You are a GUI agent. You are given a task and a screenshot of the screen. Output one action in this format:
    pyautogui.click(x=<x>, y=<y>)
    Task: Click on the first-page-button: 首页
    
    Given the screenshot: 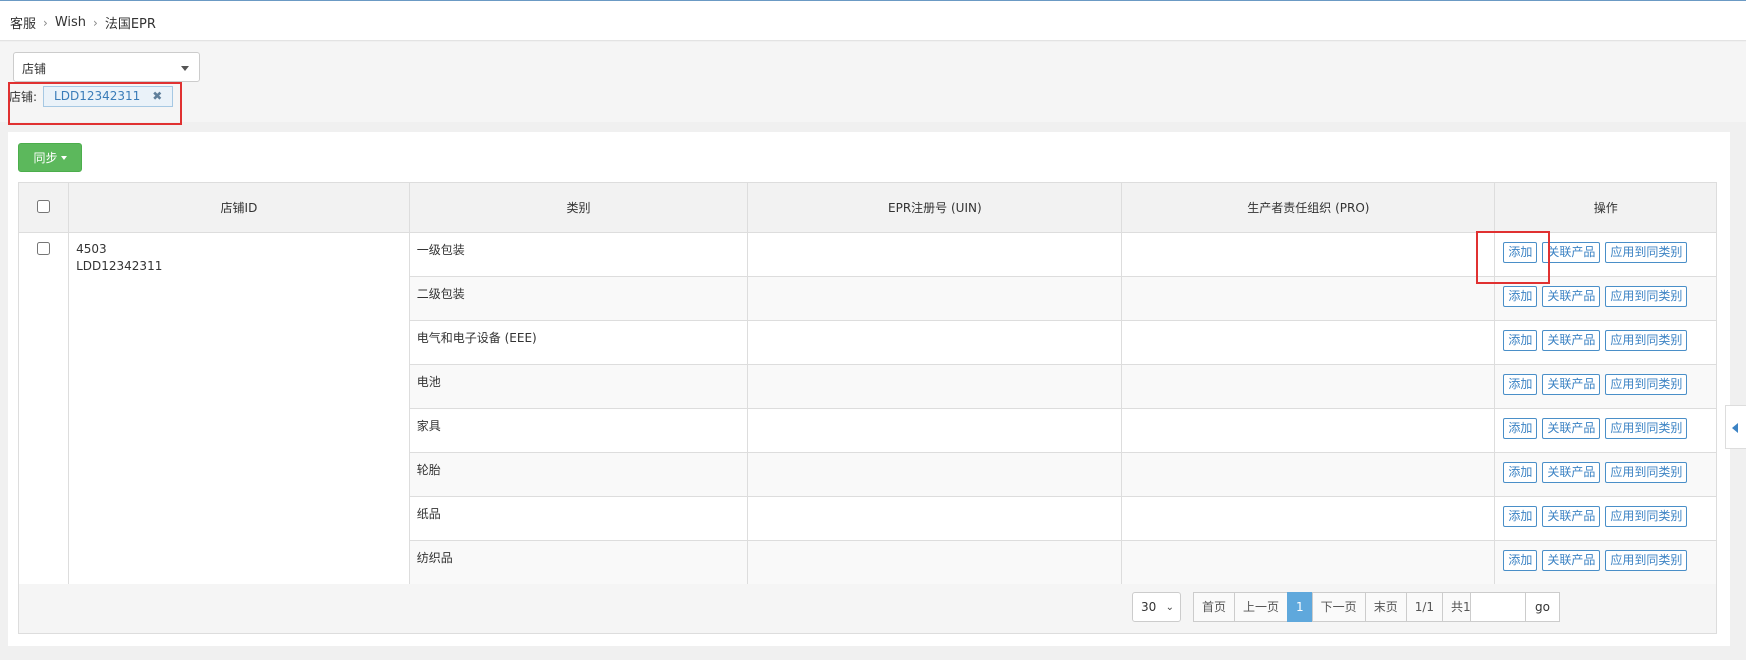 What is the action you would take?
    pyautogui.click(x=1214, y=607)
    